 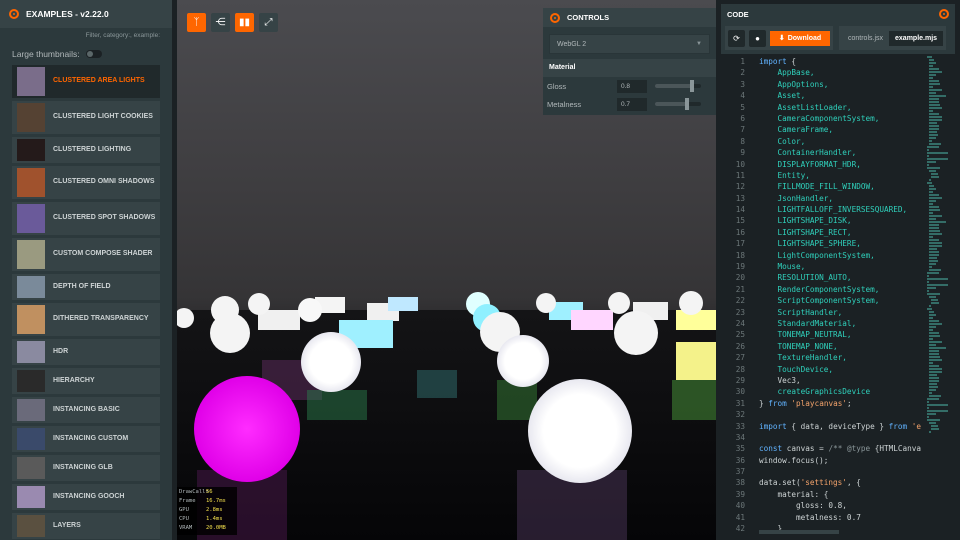 I want to click on code-line: data.set('settings', {, so click(x=854, y=482).